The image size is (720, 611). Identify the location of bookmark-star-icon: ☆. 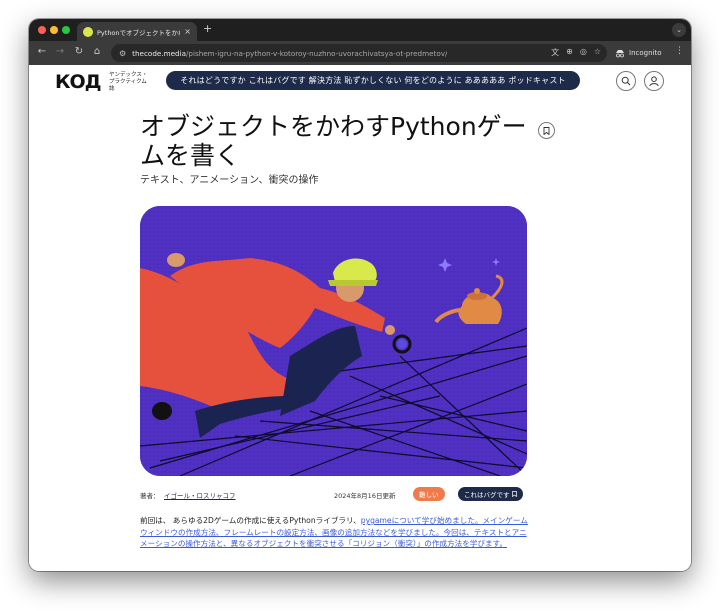
(597, 52).